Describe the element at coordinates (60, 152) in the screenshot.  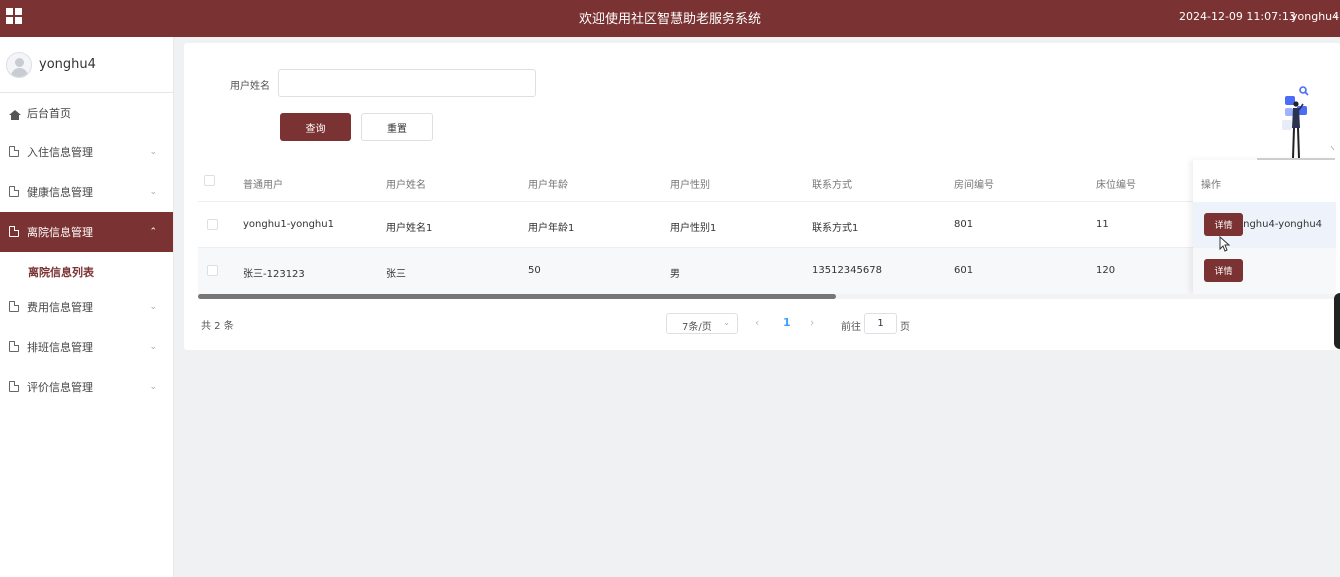
I see `sidebar-item-label: 入住信息管理` at that location.